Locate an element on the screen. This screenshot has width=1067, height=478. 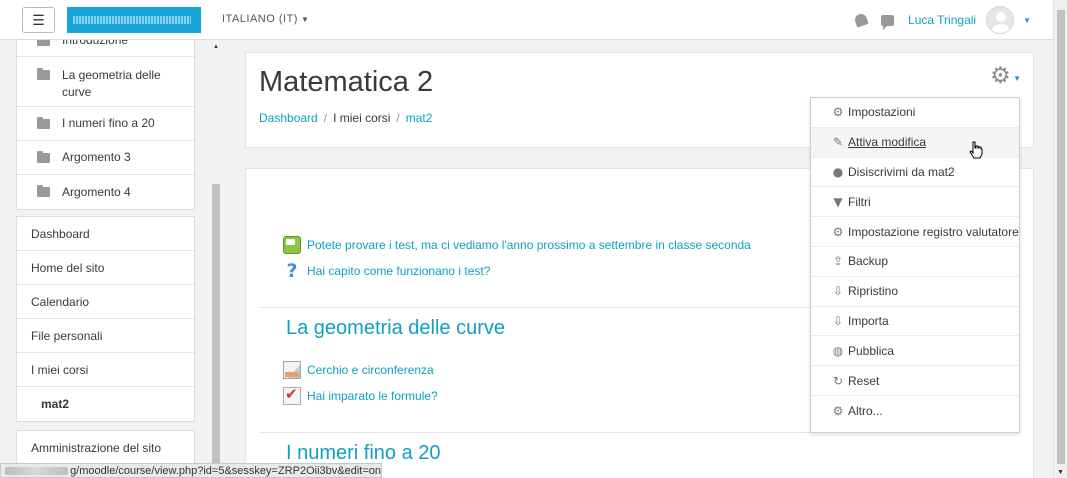
breadcrumb-dashboard: Dashboard is located at coordinates (288, 118).